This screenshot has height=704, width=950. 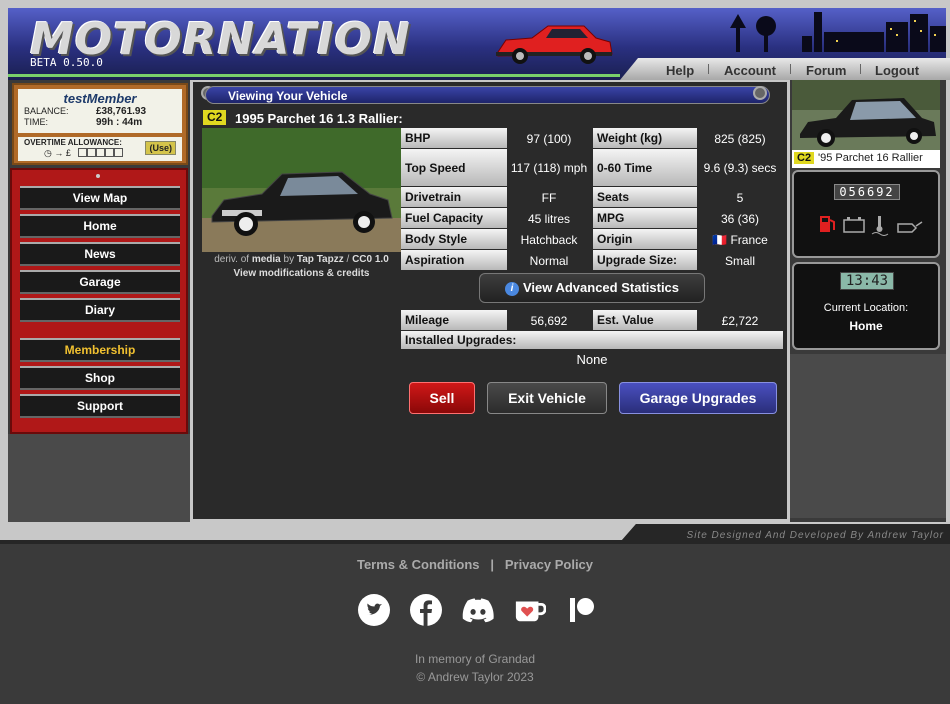 What do you see at coordinates (740, 138) in the screenshot?
I see `stat-value: 825 (825)` at bounding box center [740, 138].